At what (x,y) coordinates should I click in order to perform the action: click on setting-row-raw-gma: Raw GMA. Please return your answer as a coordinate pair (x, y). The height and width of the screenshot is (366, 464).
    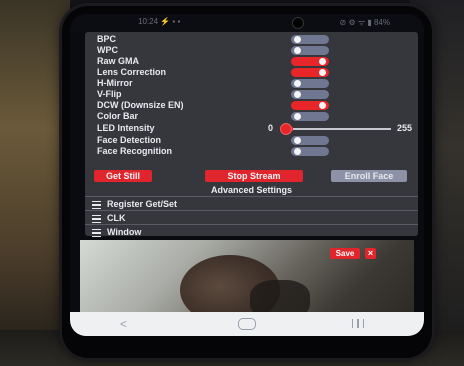
    Looking at the image, I should click on (251, 61).